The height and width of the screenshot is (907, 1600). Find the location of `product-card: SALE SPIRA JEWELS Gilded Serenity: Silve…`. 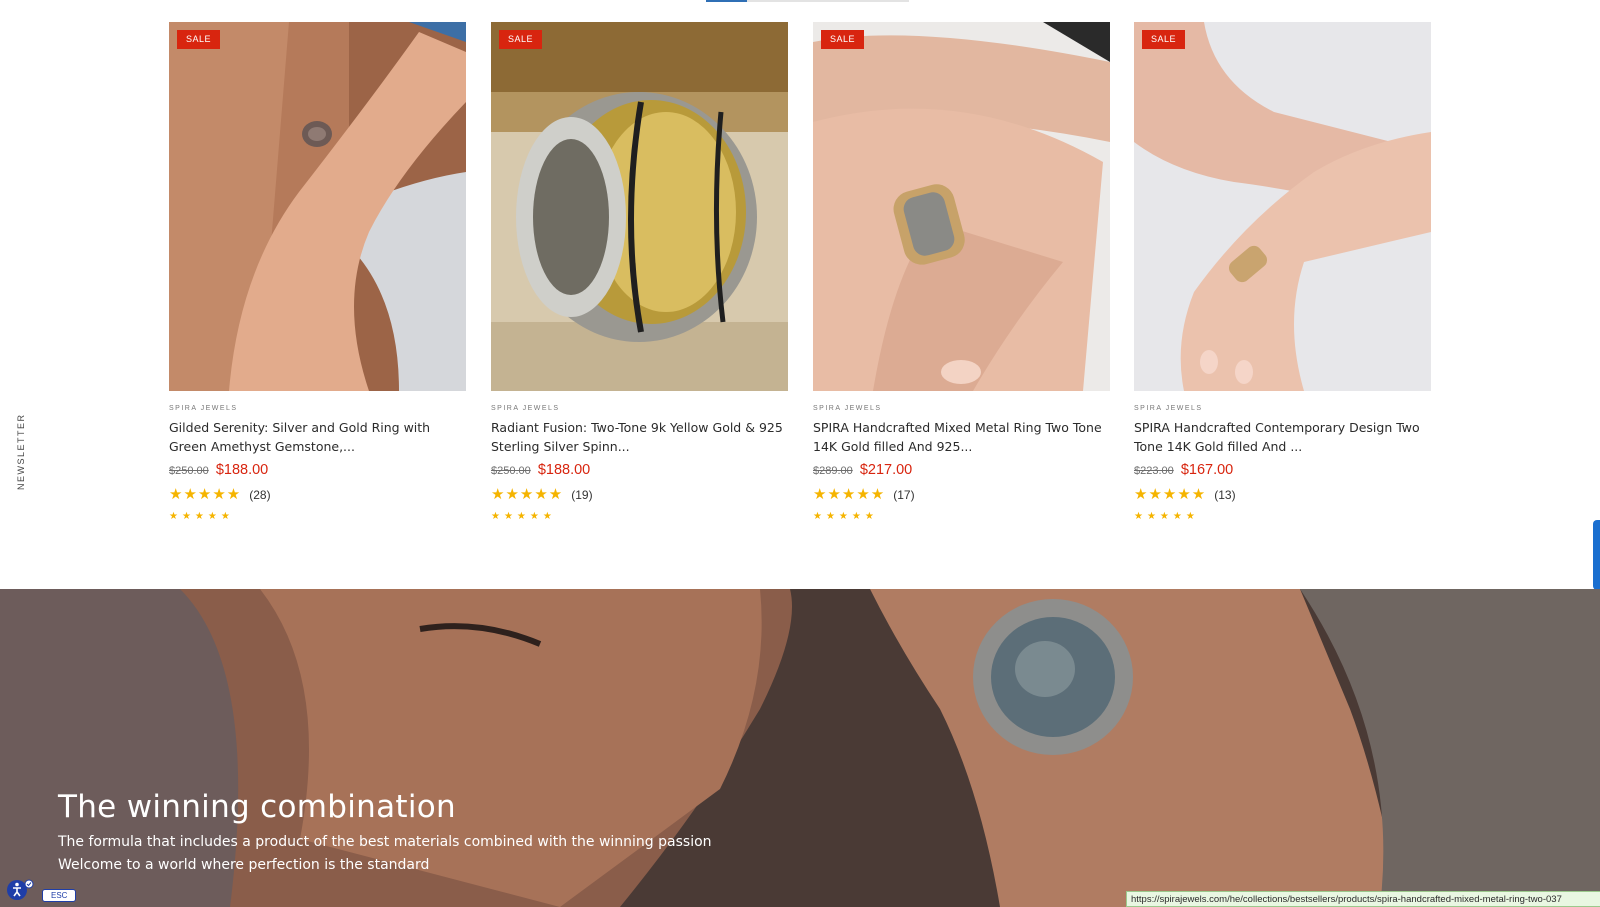

product-card: SALE SPIRA JEWELS Gilded Serenity: Silve… is located at coordinates (317, 277).